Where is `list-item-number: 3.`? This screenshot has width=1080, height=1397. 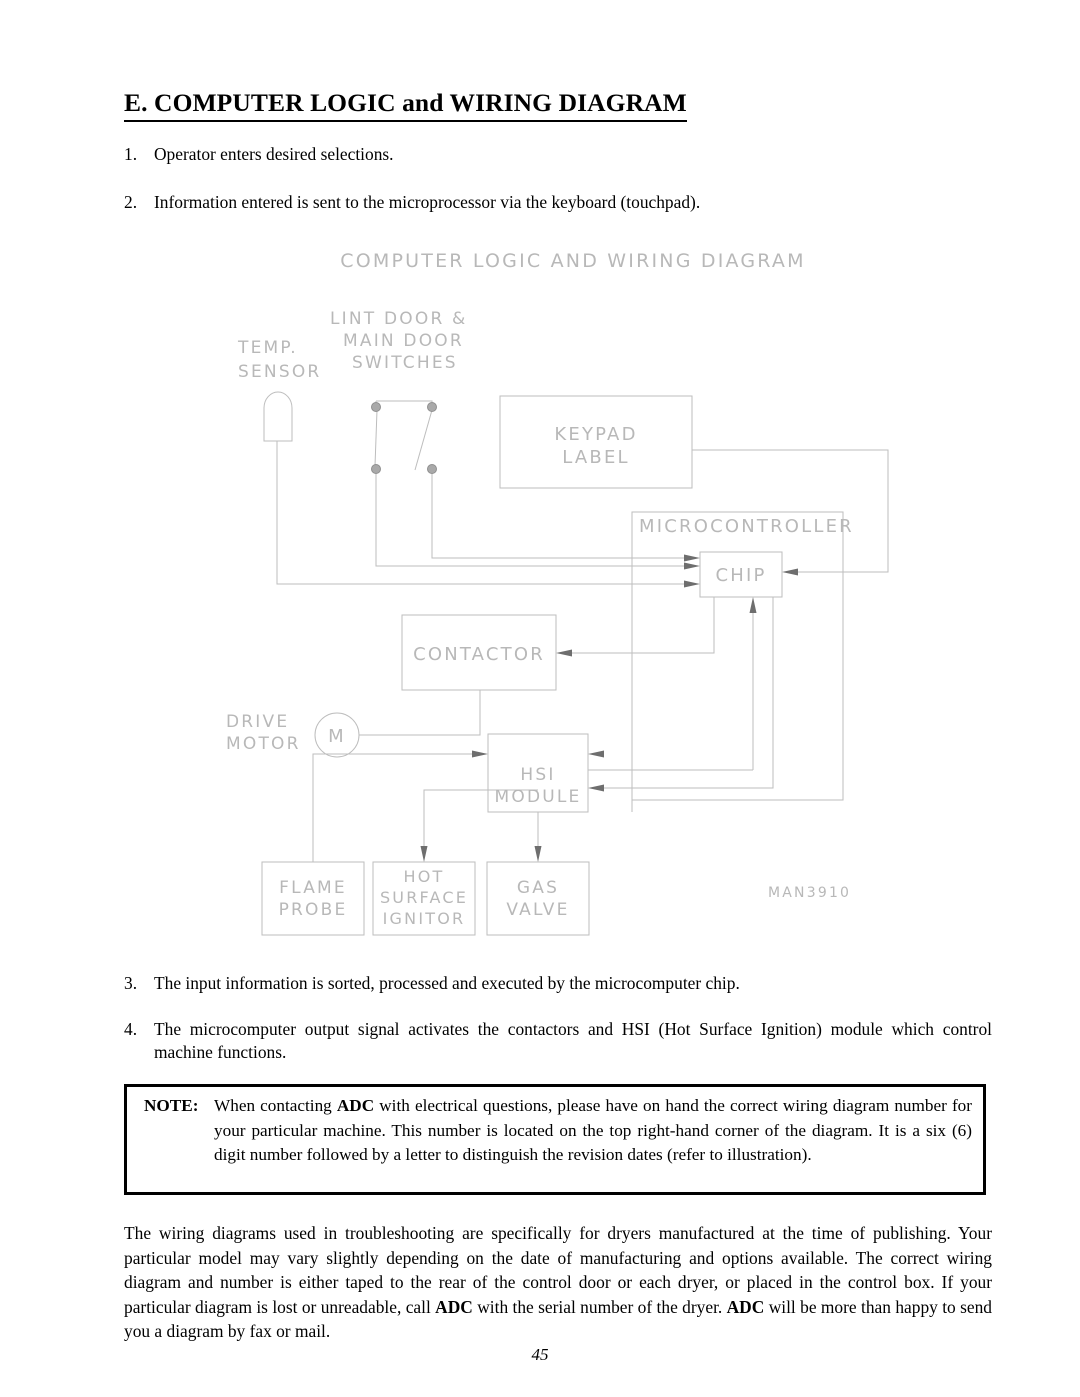 list-item-number: 3. is located at coordinates (131, 983).